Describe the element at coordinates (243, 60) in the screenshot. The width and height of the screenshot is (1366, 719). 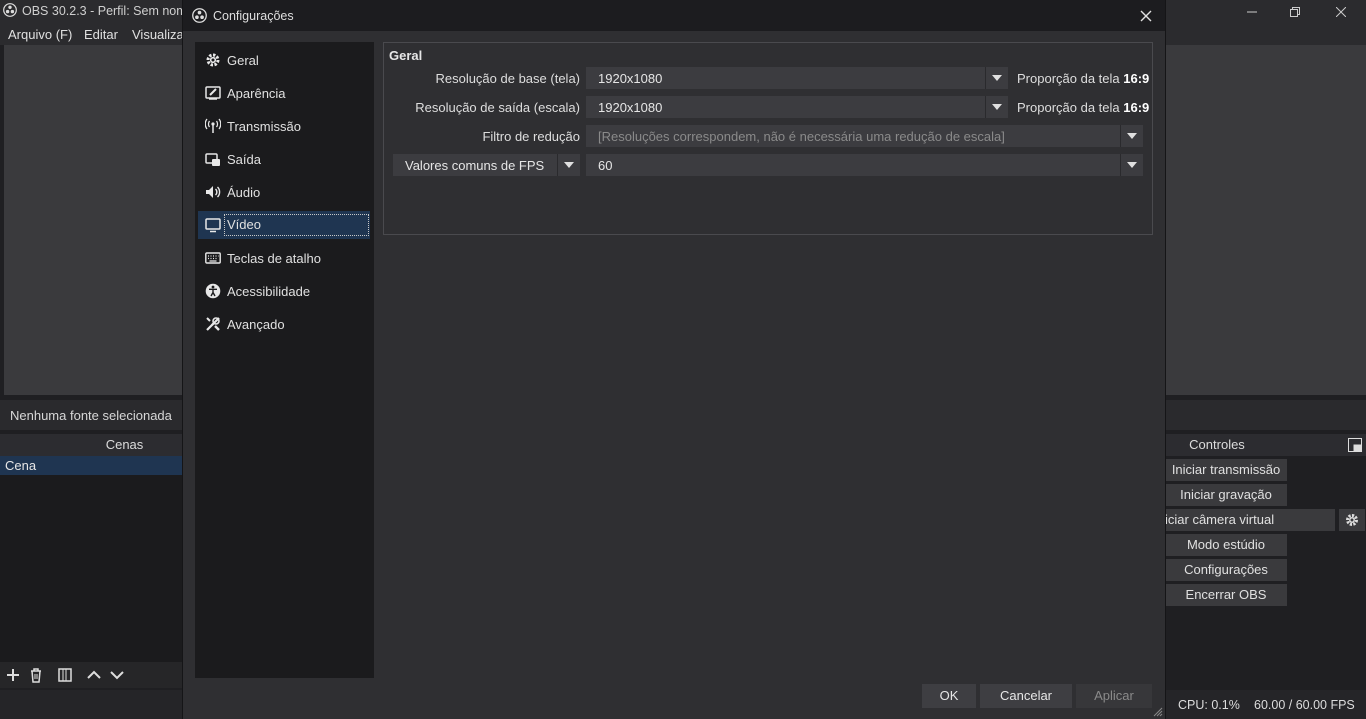
I see `nav-label: Geral` at that location.